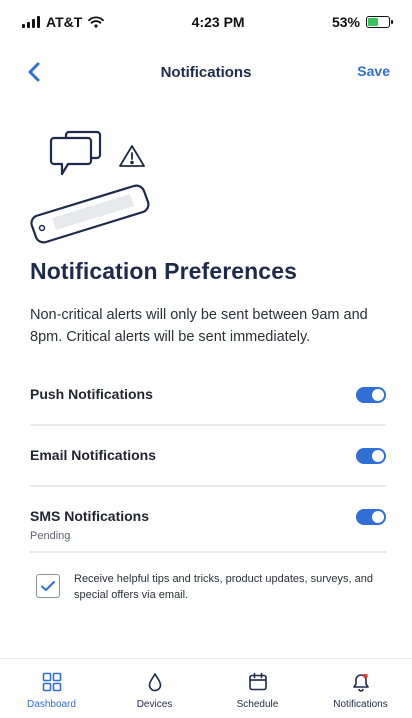 The image size is (412, 718). Describe the element at coordinates (90, 214) in the screenshot. I see `phone-icon` at that location.